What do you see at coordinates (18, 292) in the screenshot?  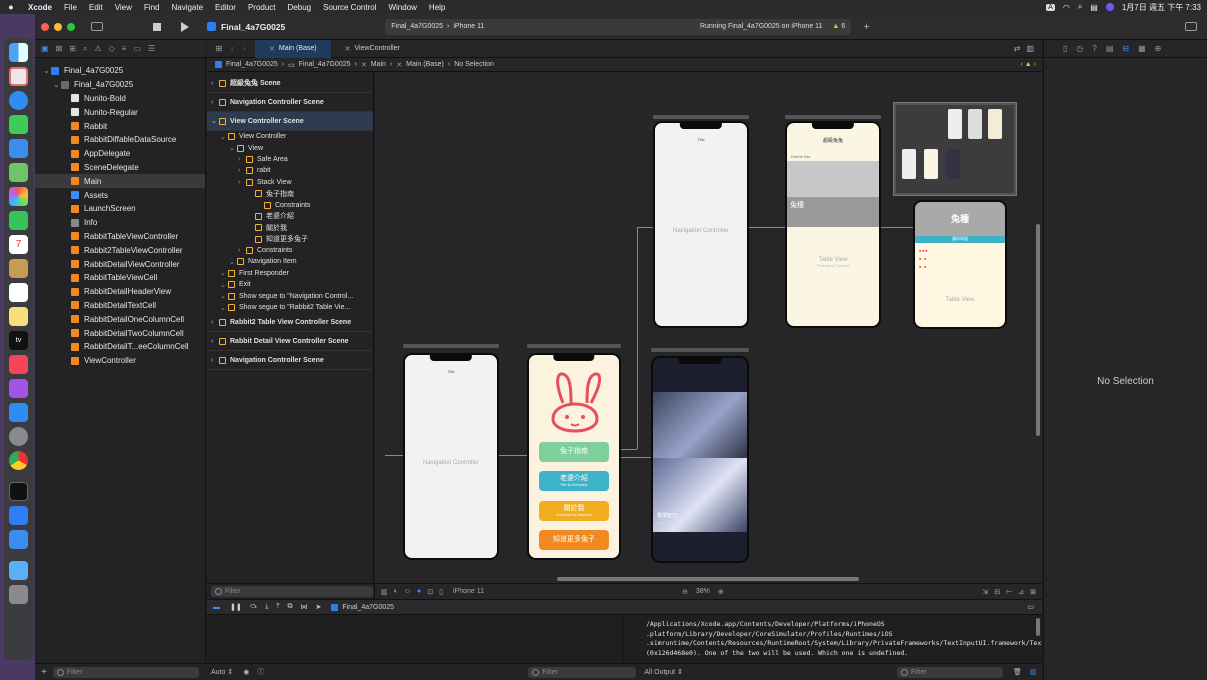 I see `reminders-icon` at bounding box center [18, 292].